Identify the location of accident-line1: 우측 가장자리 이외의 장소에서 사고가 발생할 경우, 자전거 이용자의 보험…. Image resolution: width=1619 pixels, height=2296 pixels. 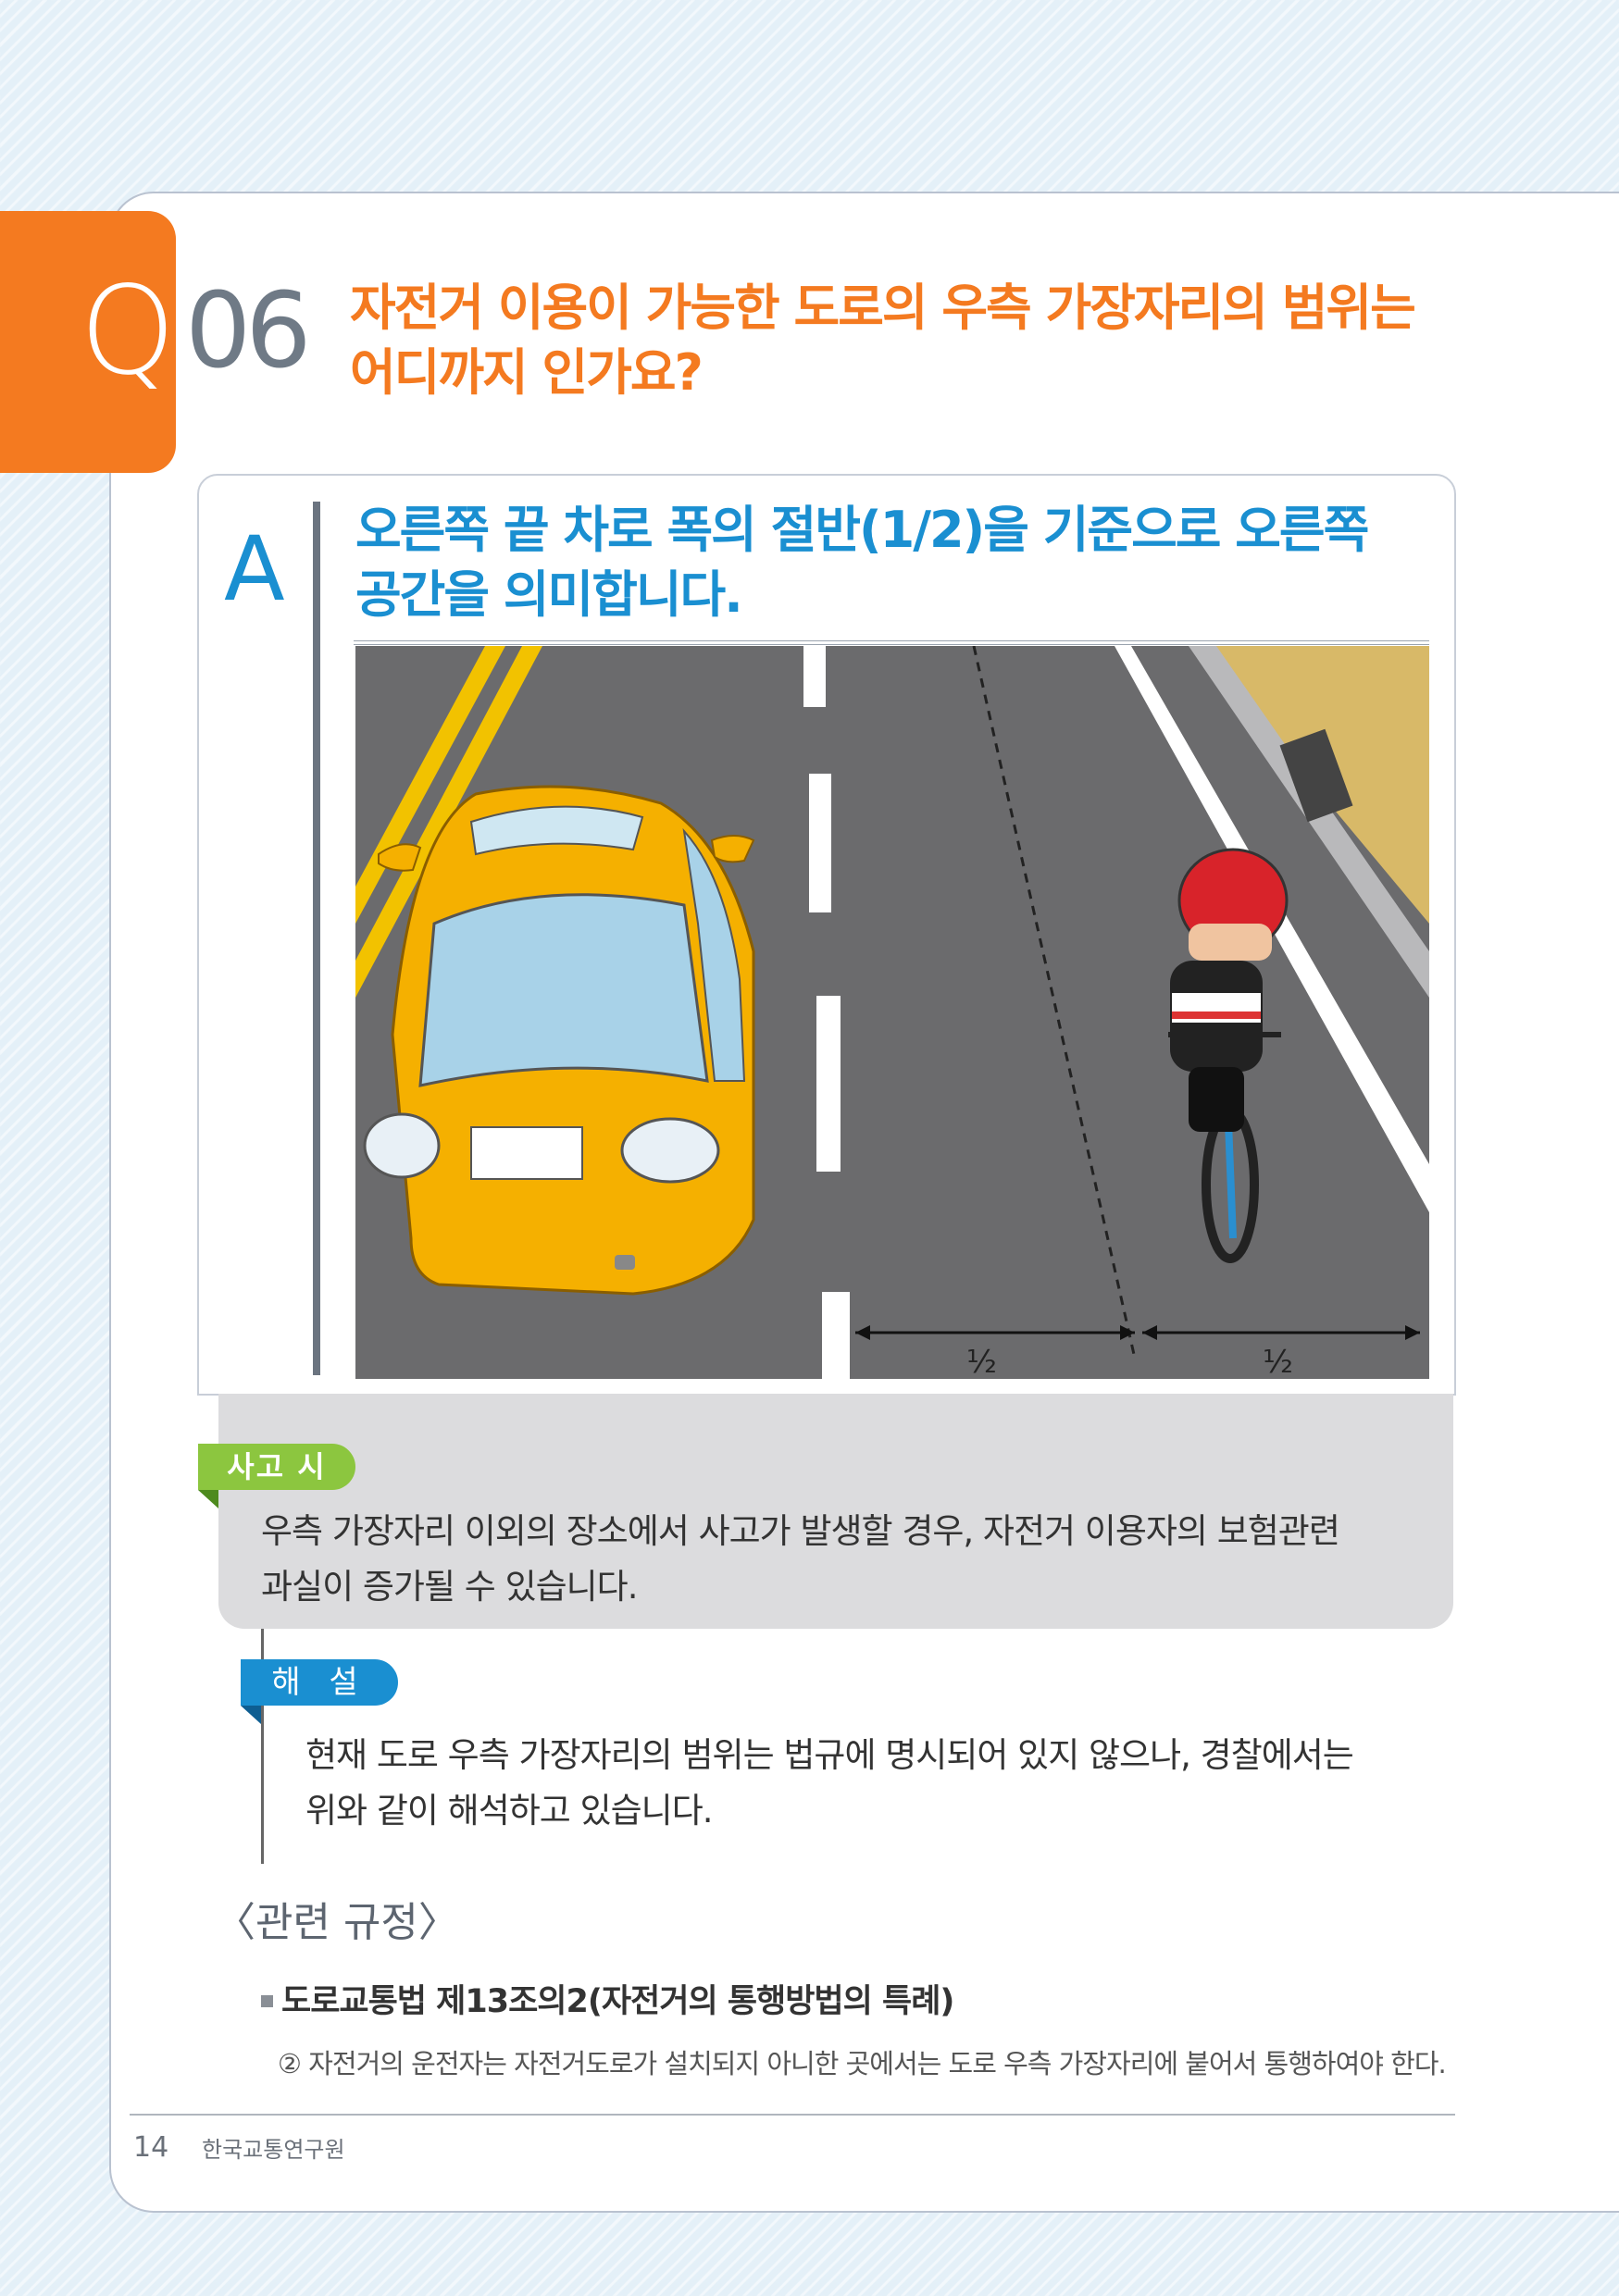
(801, 1531).